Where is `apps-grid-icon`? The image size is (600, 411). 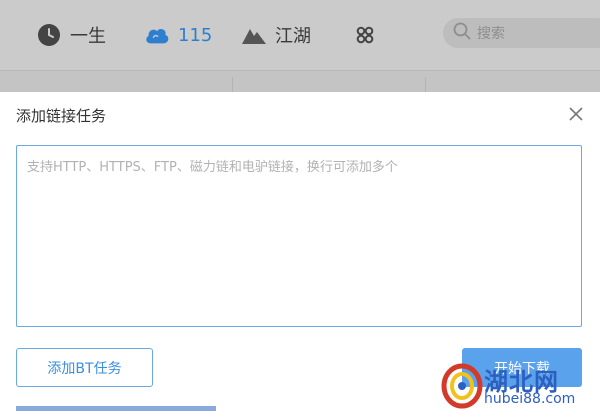
apps-grid-icon is located at coordinates (365, 35).